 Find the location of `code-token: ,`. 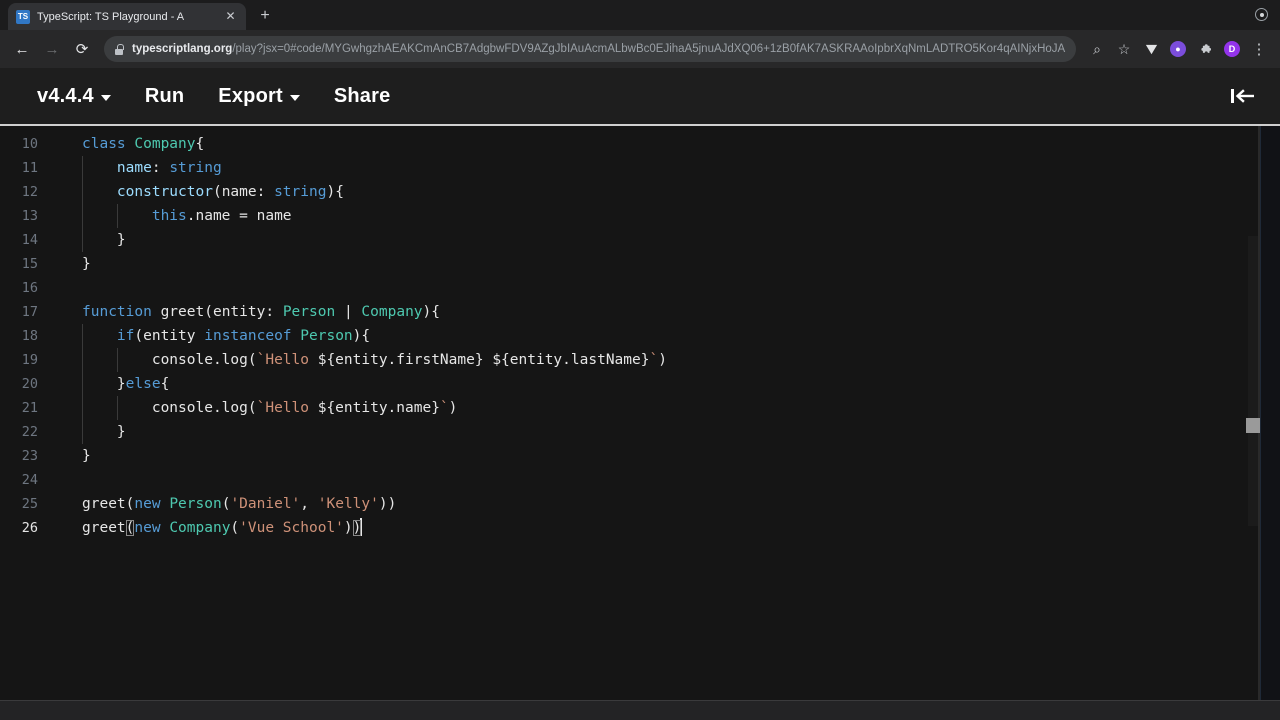

code-token: , is located at coordinates (309, 504).